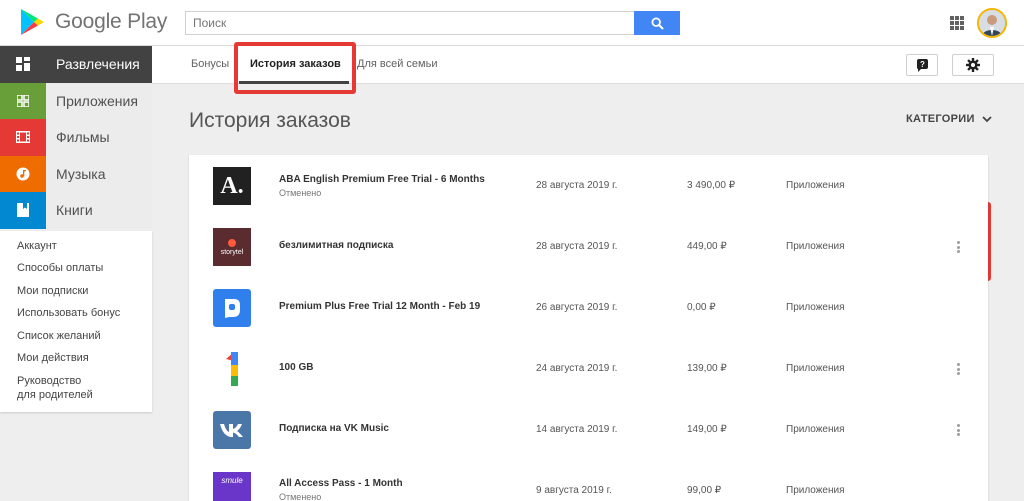  Describe the element at coordinates (397, 64) in the screenshot. I see `tab-family: Для всей семьи` at that location.